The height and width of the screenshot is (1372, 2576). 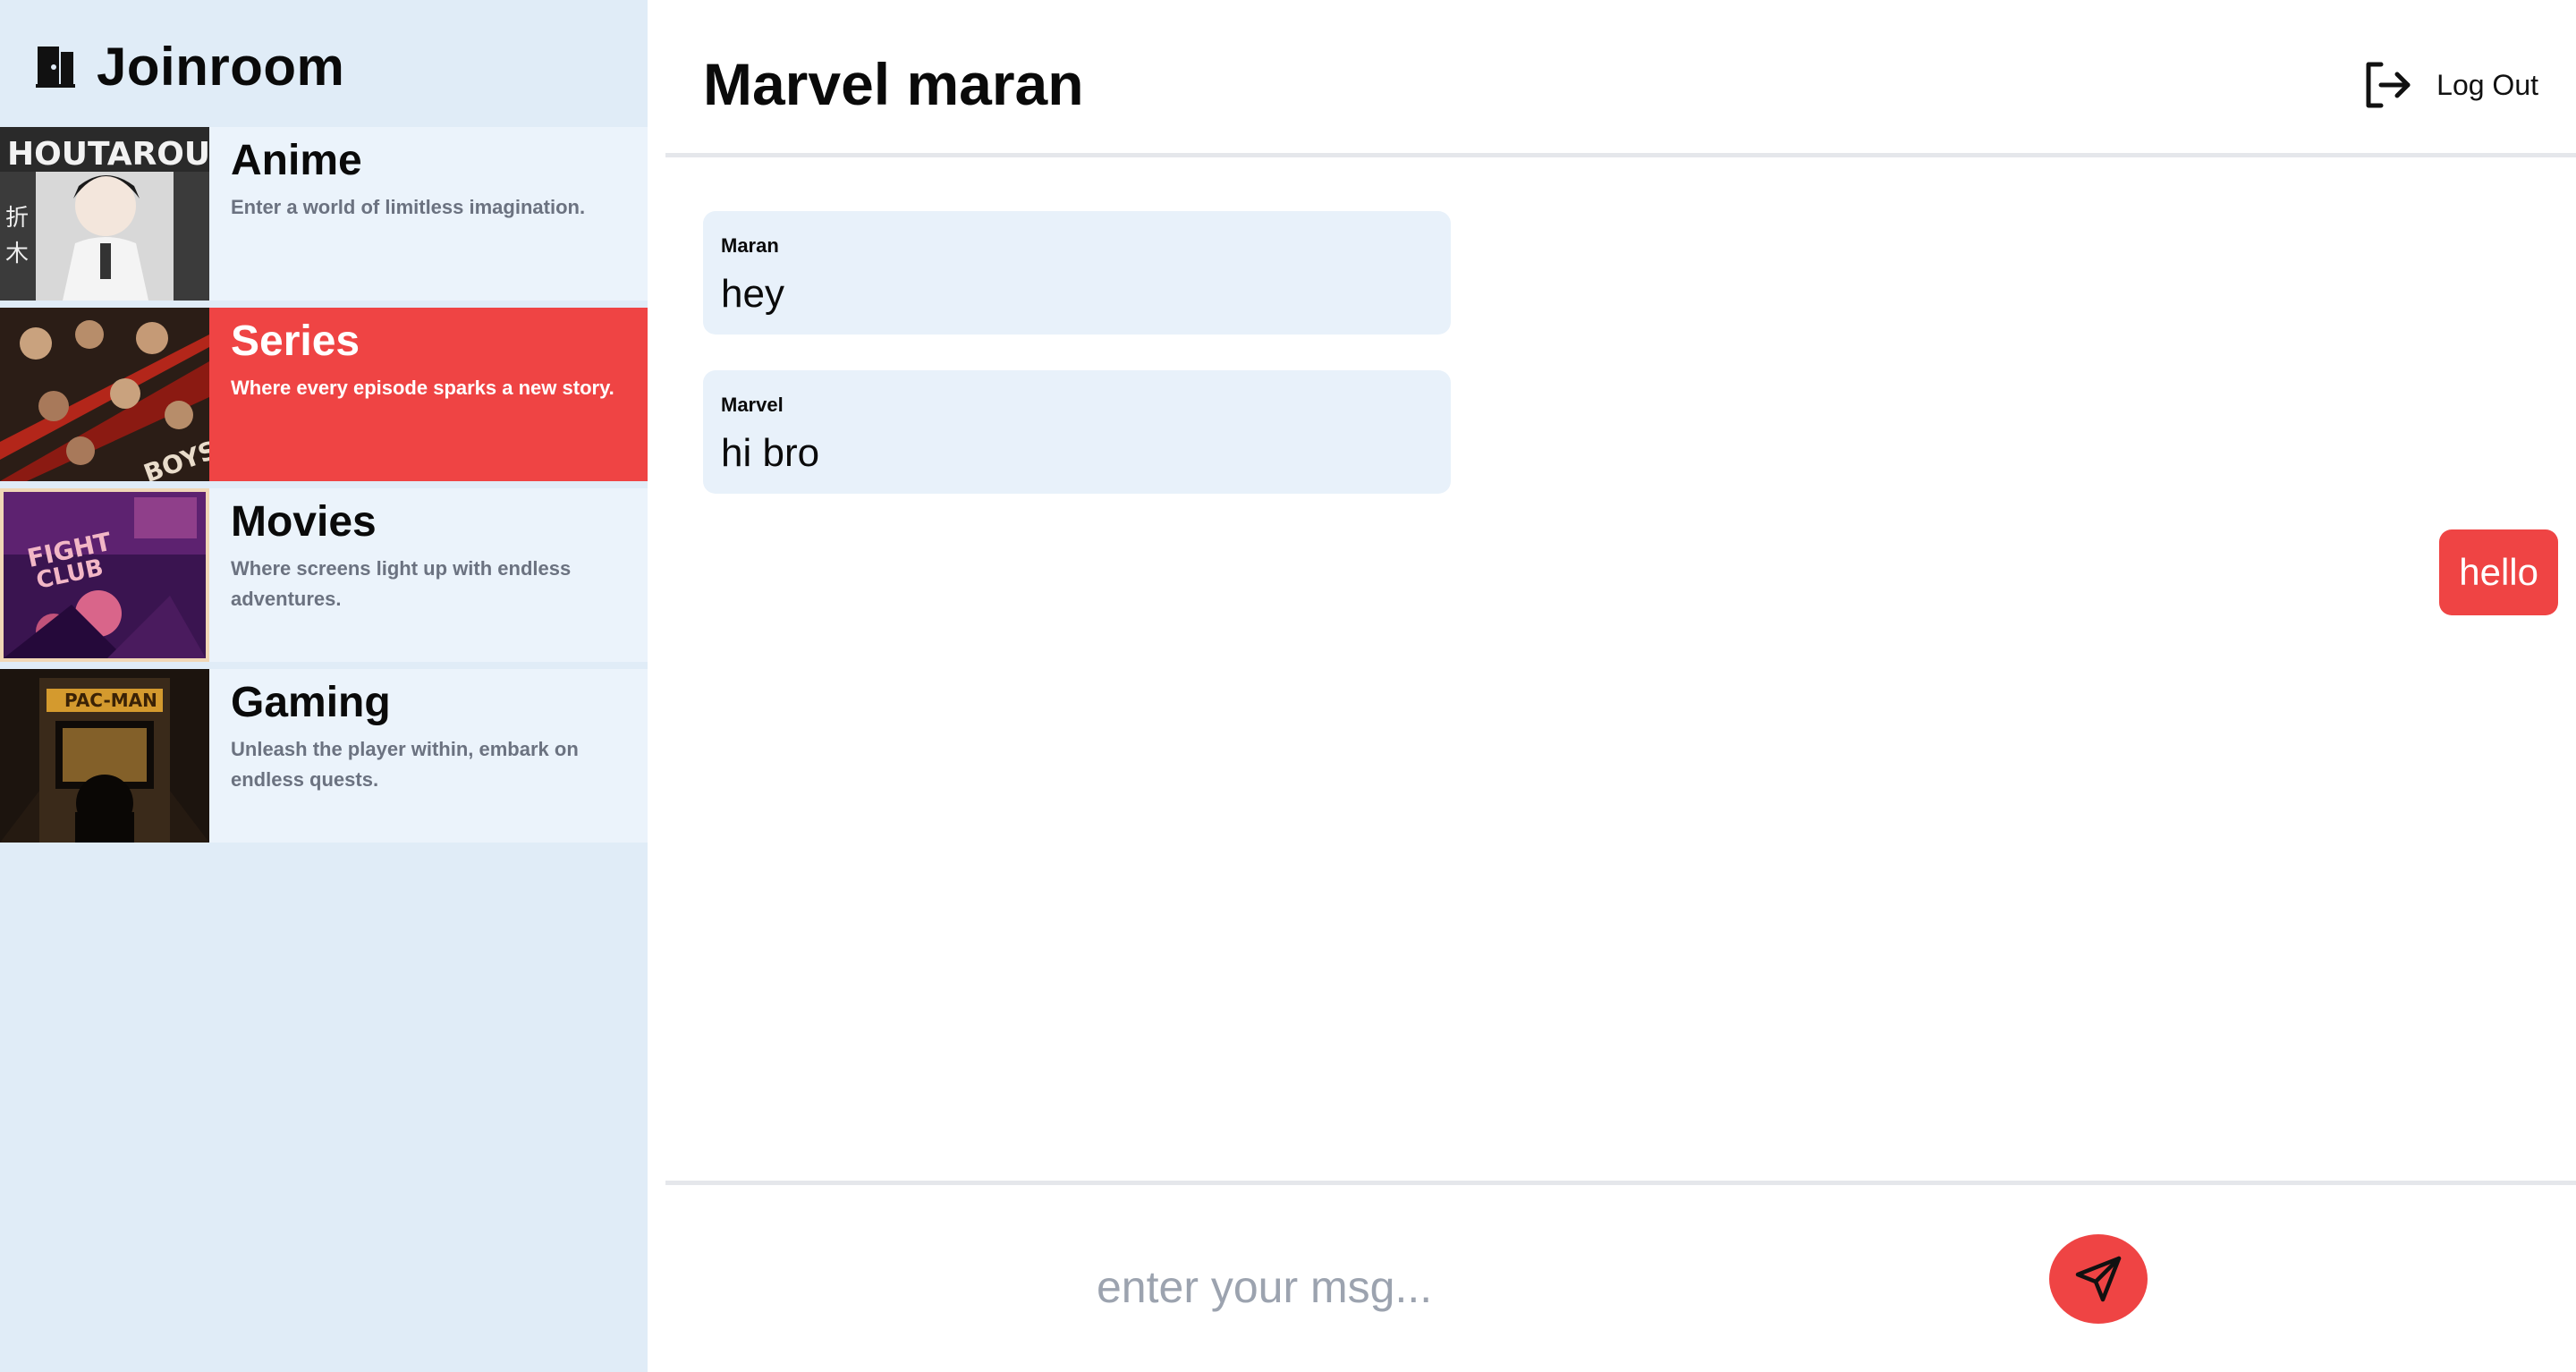 What do you see at coordinates (422, 387) in the screenshot?
I see `room-description: Where every episode sparks a new story.` at bounding box center [422, 387].